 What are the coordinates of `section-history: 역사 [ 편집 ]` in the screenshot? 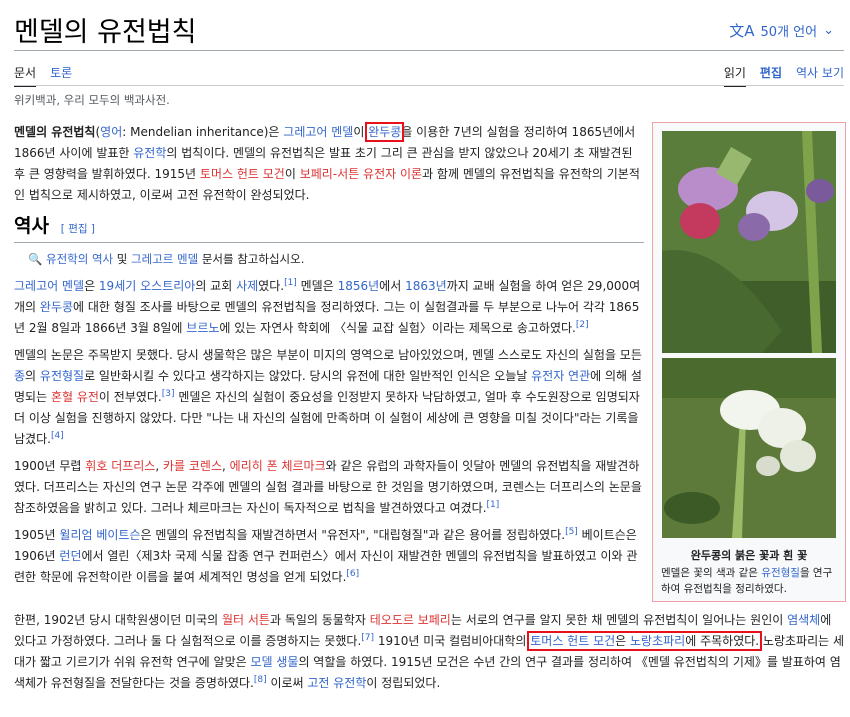 It's located at (329, 229).